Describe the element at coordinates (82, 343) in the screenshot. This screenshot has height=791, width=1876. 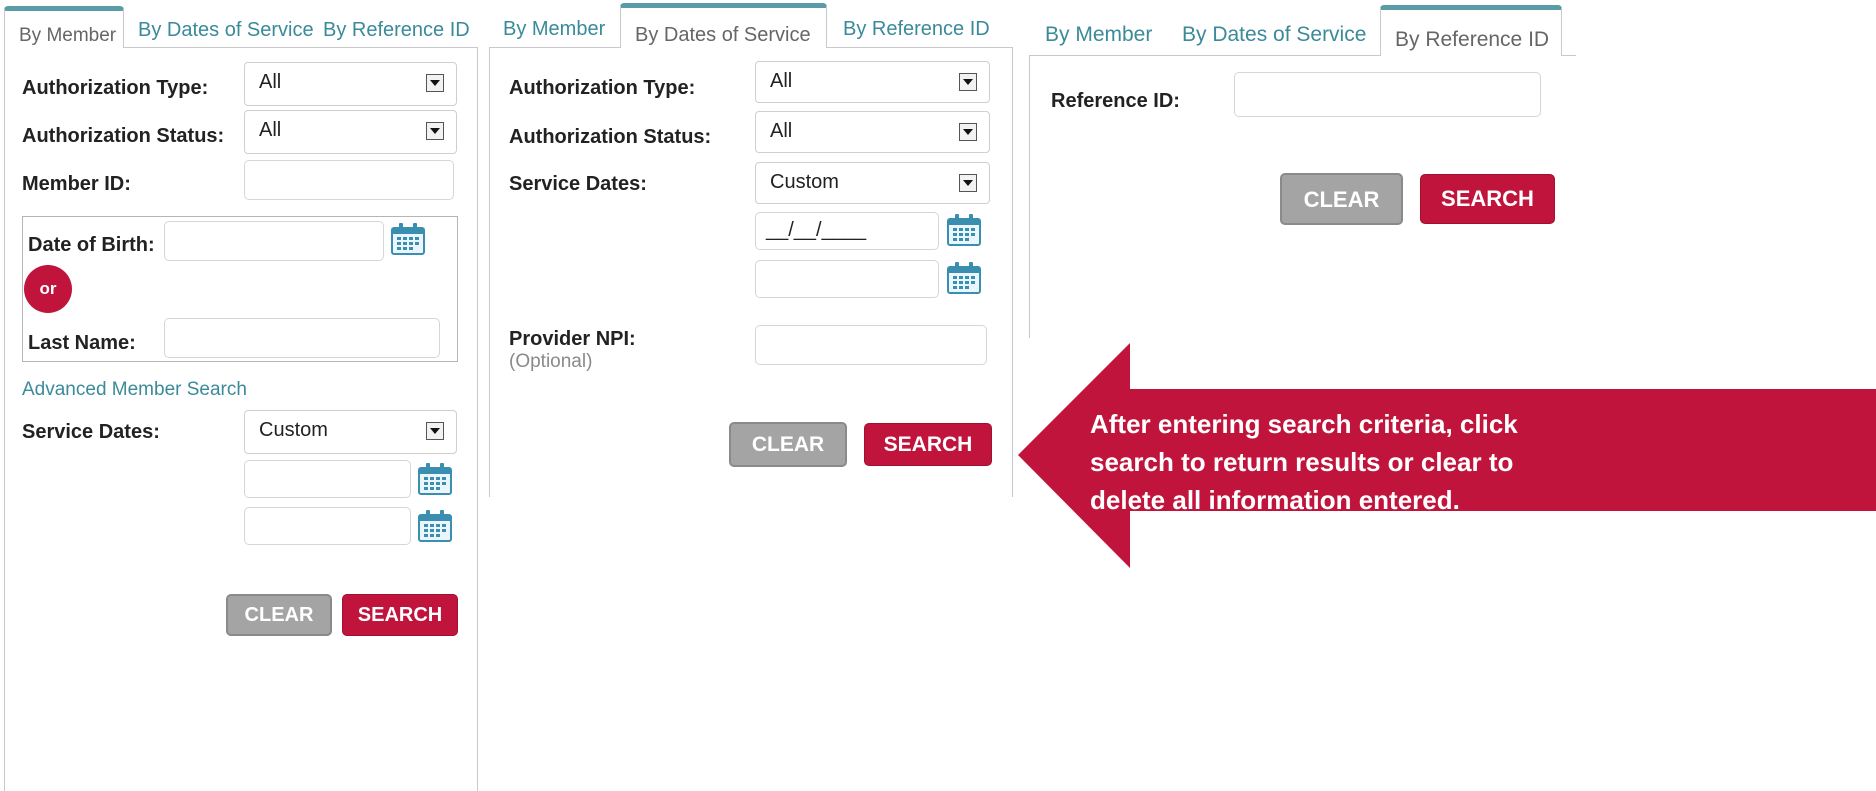
I see `last-name-label: Last Name:` at that location.